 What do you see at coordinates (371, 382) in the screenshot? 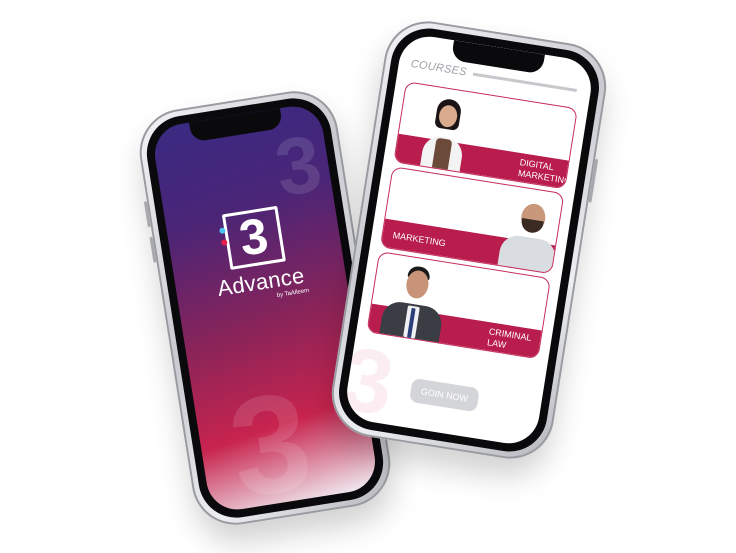
I see `watermark-digit: 3` at bounding box center [371, 382].